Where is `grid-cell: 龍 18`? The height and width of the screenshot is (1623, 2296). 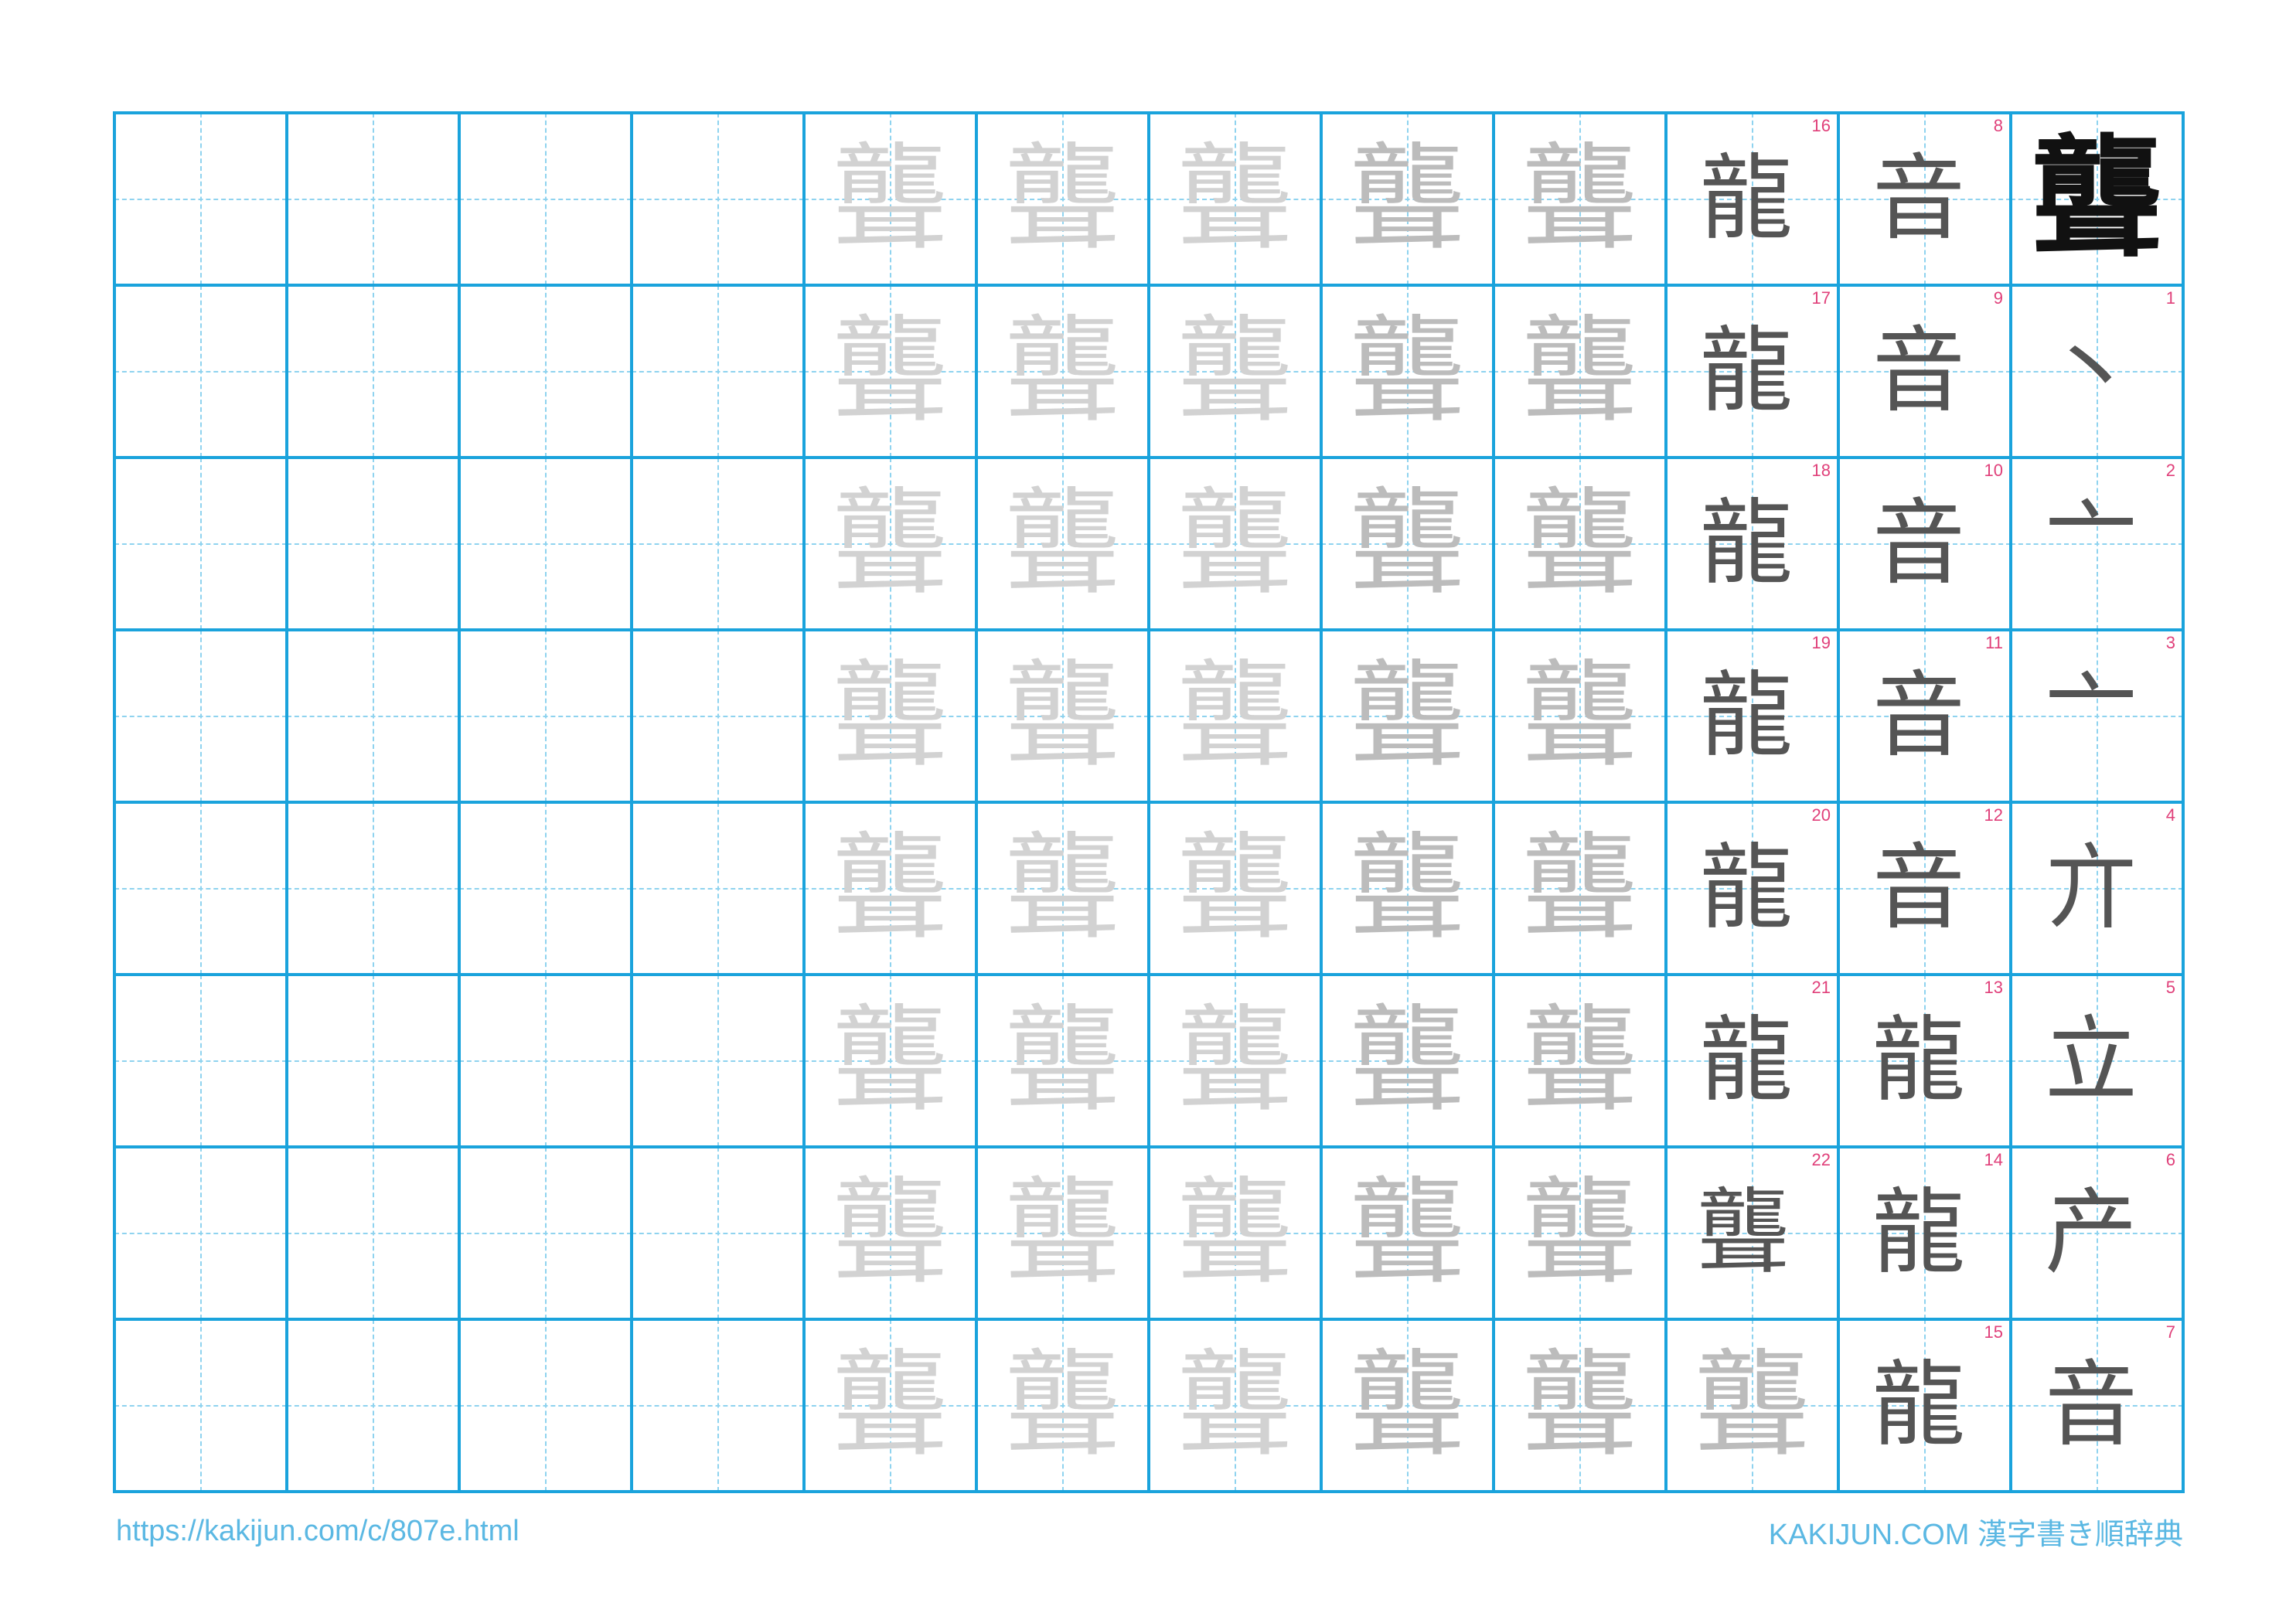
grid-cell: 龍 18 is located at coordinates (1752, 544).